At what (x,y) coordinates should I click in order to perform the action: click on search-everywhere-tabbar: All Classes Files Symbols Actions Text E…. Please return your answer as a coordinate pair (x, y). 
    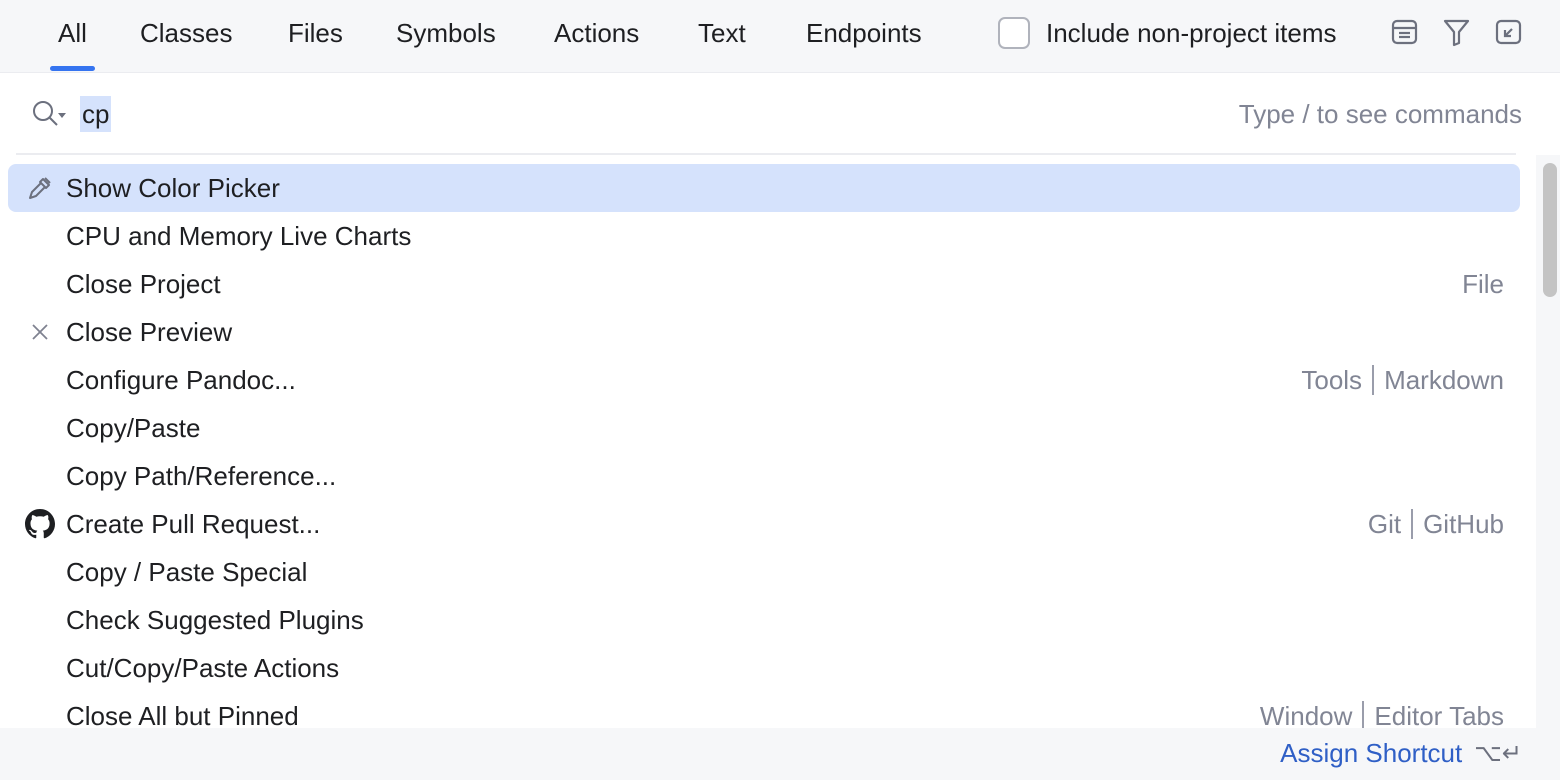
    Looking at the image, I should click on (780, 36).